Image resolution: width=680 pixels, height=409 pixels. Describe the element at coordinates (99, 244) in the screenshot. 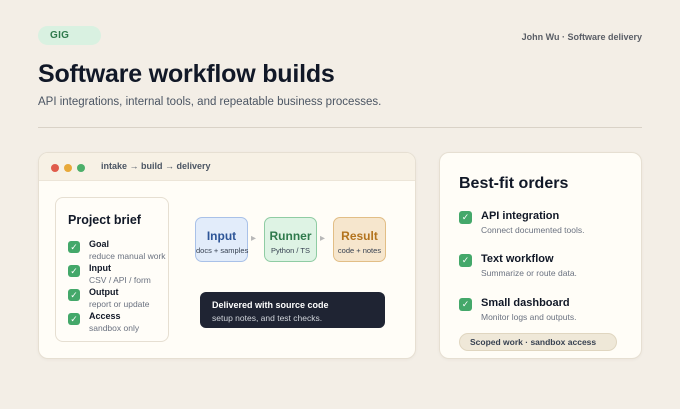

I see `brief-label: Goal` at that location.